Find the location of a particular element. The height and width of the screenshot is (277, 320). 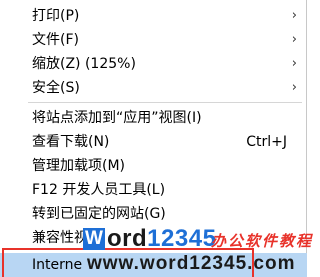

menu-item-label: 兼容性视 is located at coordinates (60, 238).